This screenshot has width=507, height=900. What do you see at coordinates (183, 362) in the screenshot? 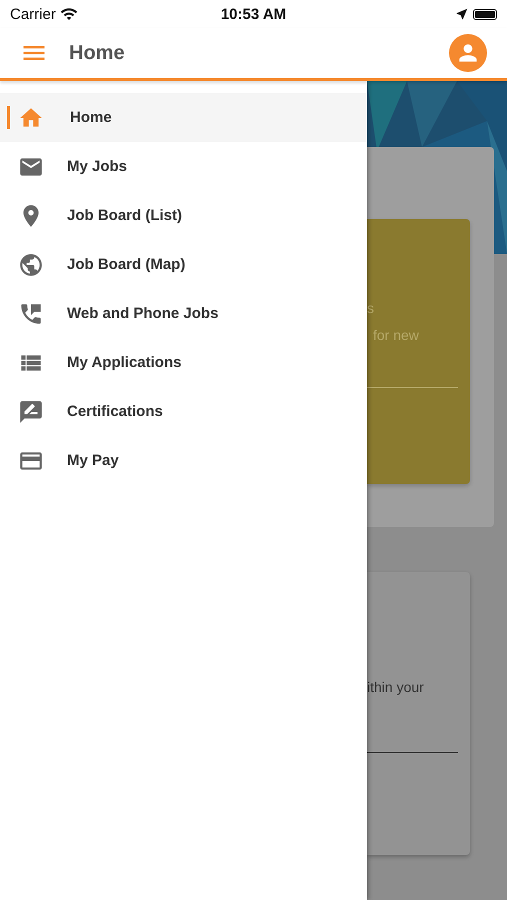
I see `drawer-item: My Applications` at bounding box center [183, 362].